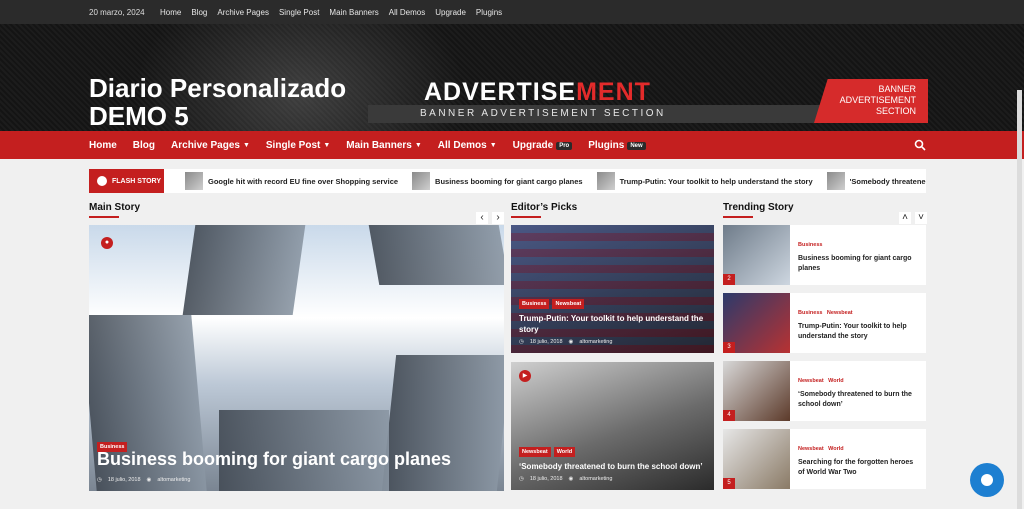  Describe the element at coordinates (467, 145) in the screenshot. I see `nav-all-demos: All Demos ▼` at that location.